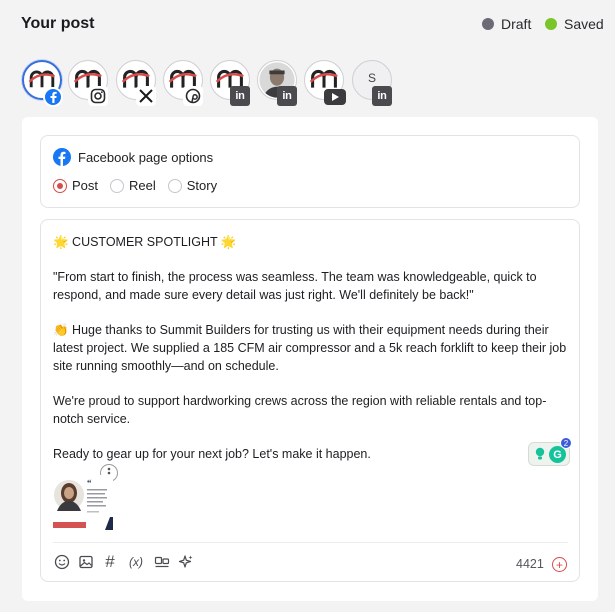 Image resolution: width=615 pixels, height=612 pixels. Describe the element at coordinates (110, 561) in the screenshot. I see `hashtag-icon: #` at that location.